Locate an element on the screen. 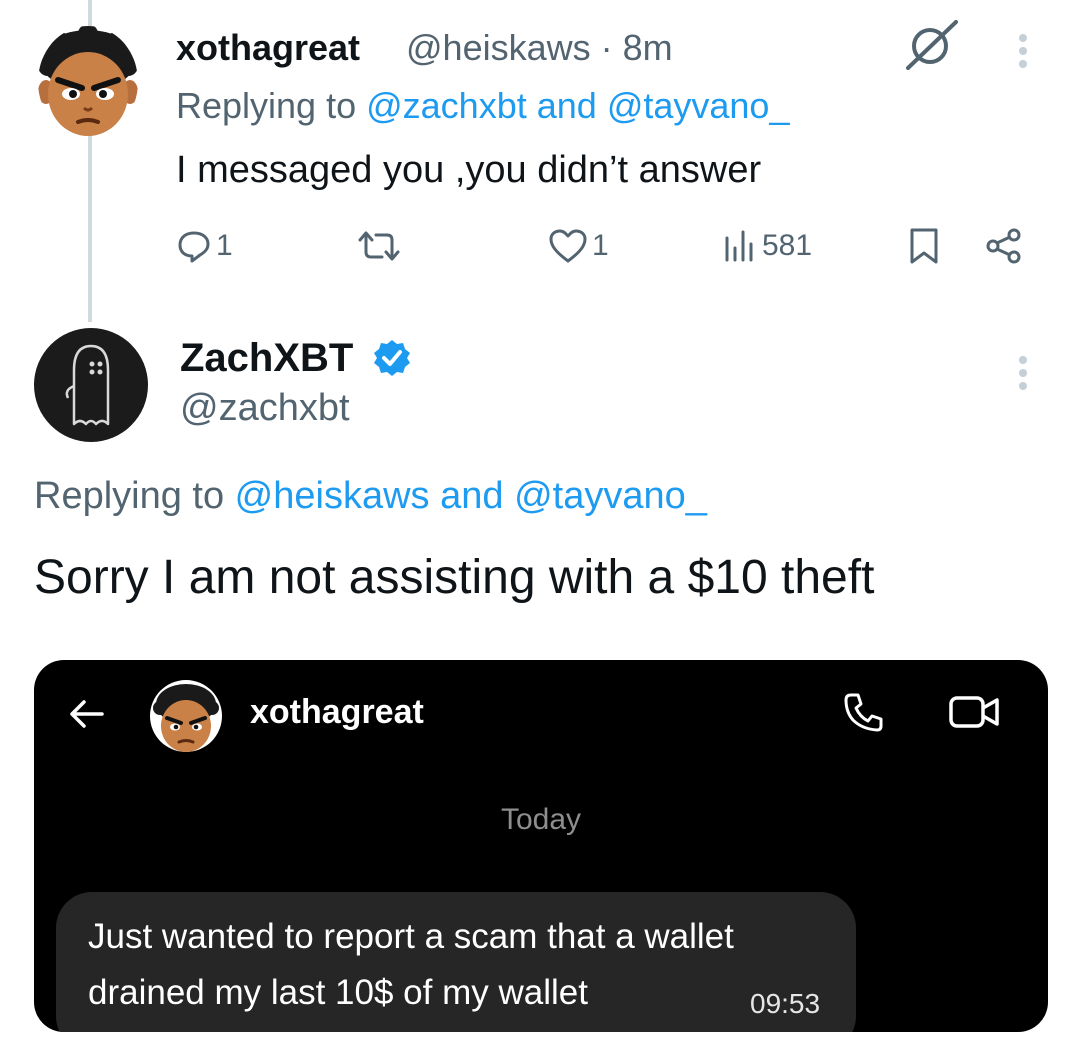 The height and width of the screenshot is (1061, 1080). avatar-xothagreat is located at coordinates (88, 82).